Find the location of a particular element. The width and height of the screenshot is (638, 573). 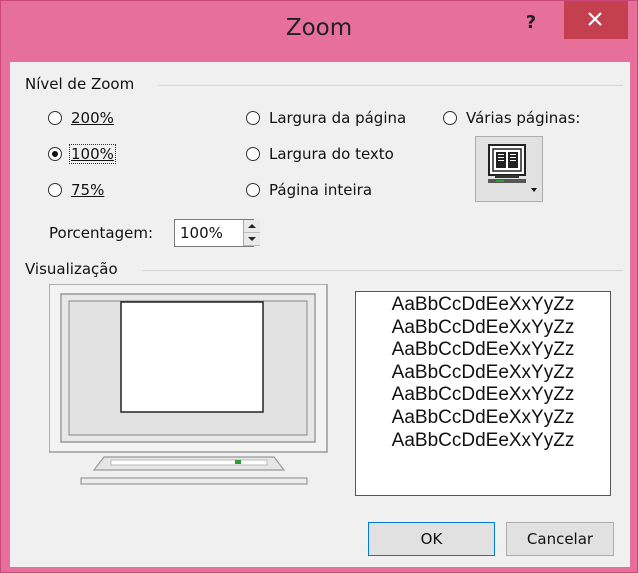

radio-many-pages: Várias páginas: is located at coordinates (512, 118).